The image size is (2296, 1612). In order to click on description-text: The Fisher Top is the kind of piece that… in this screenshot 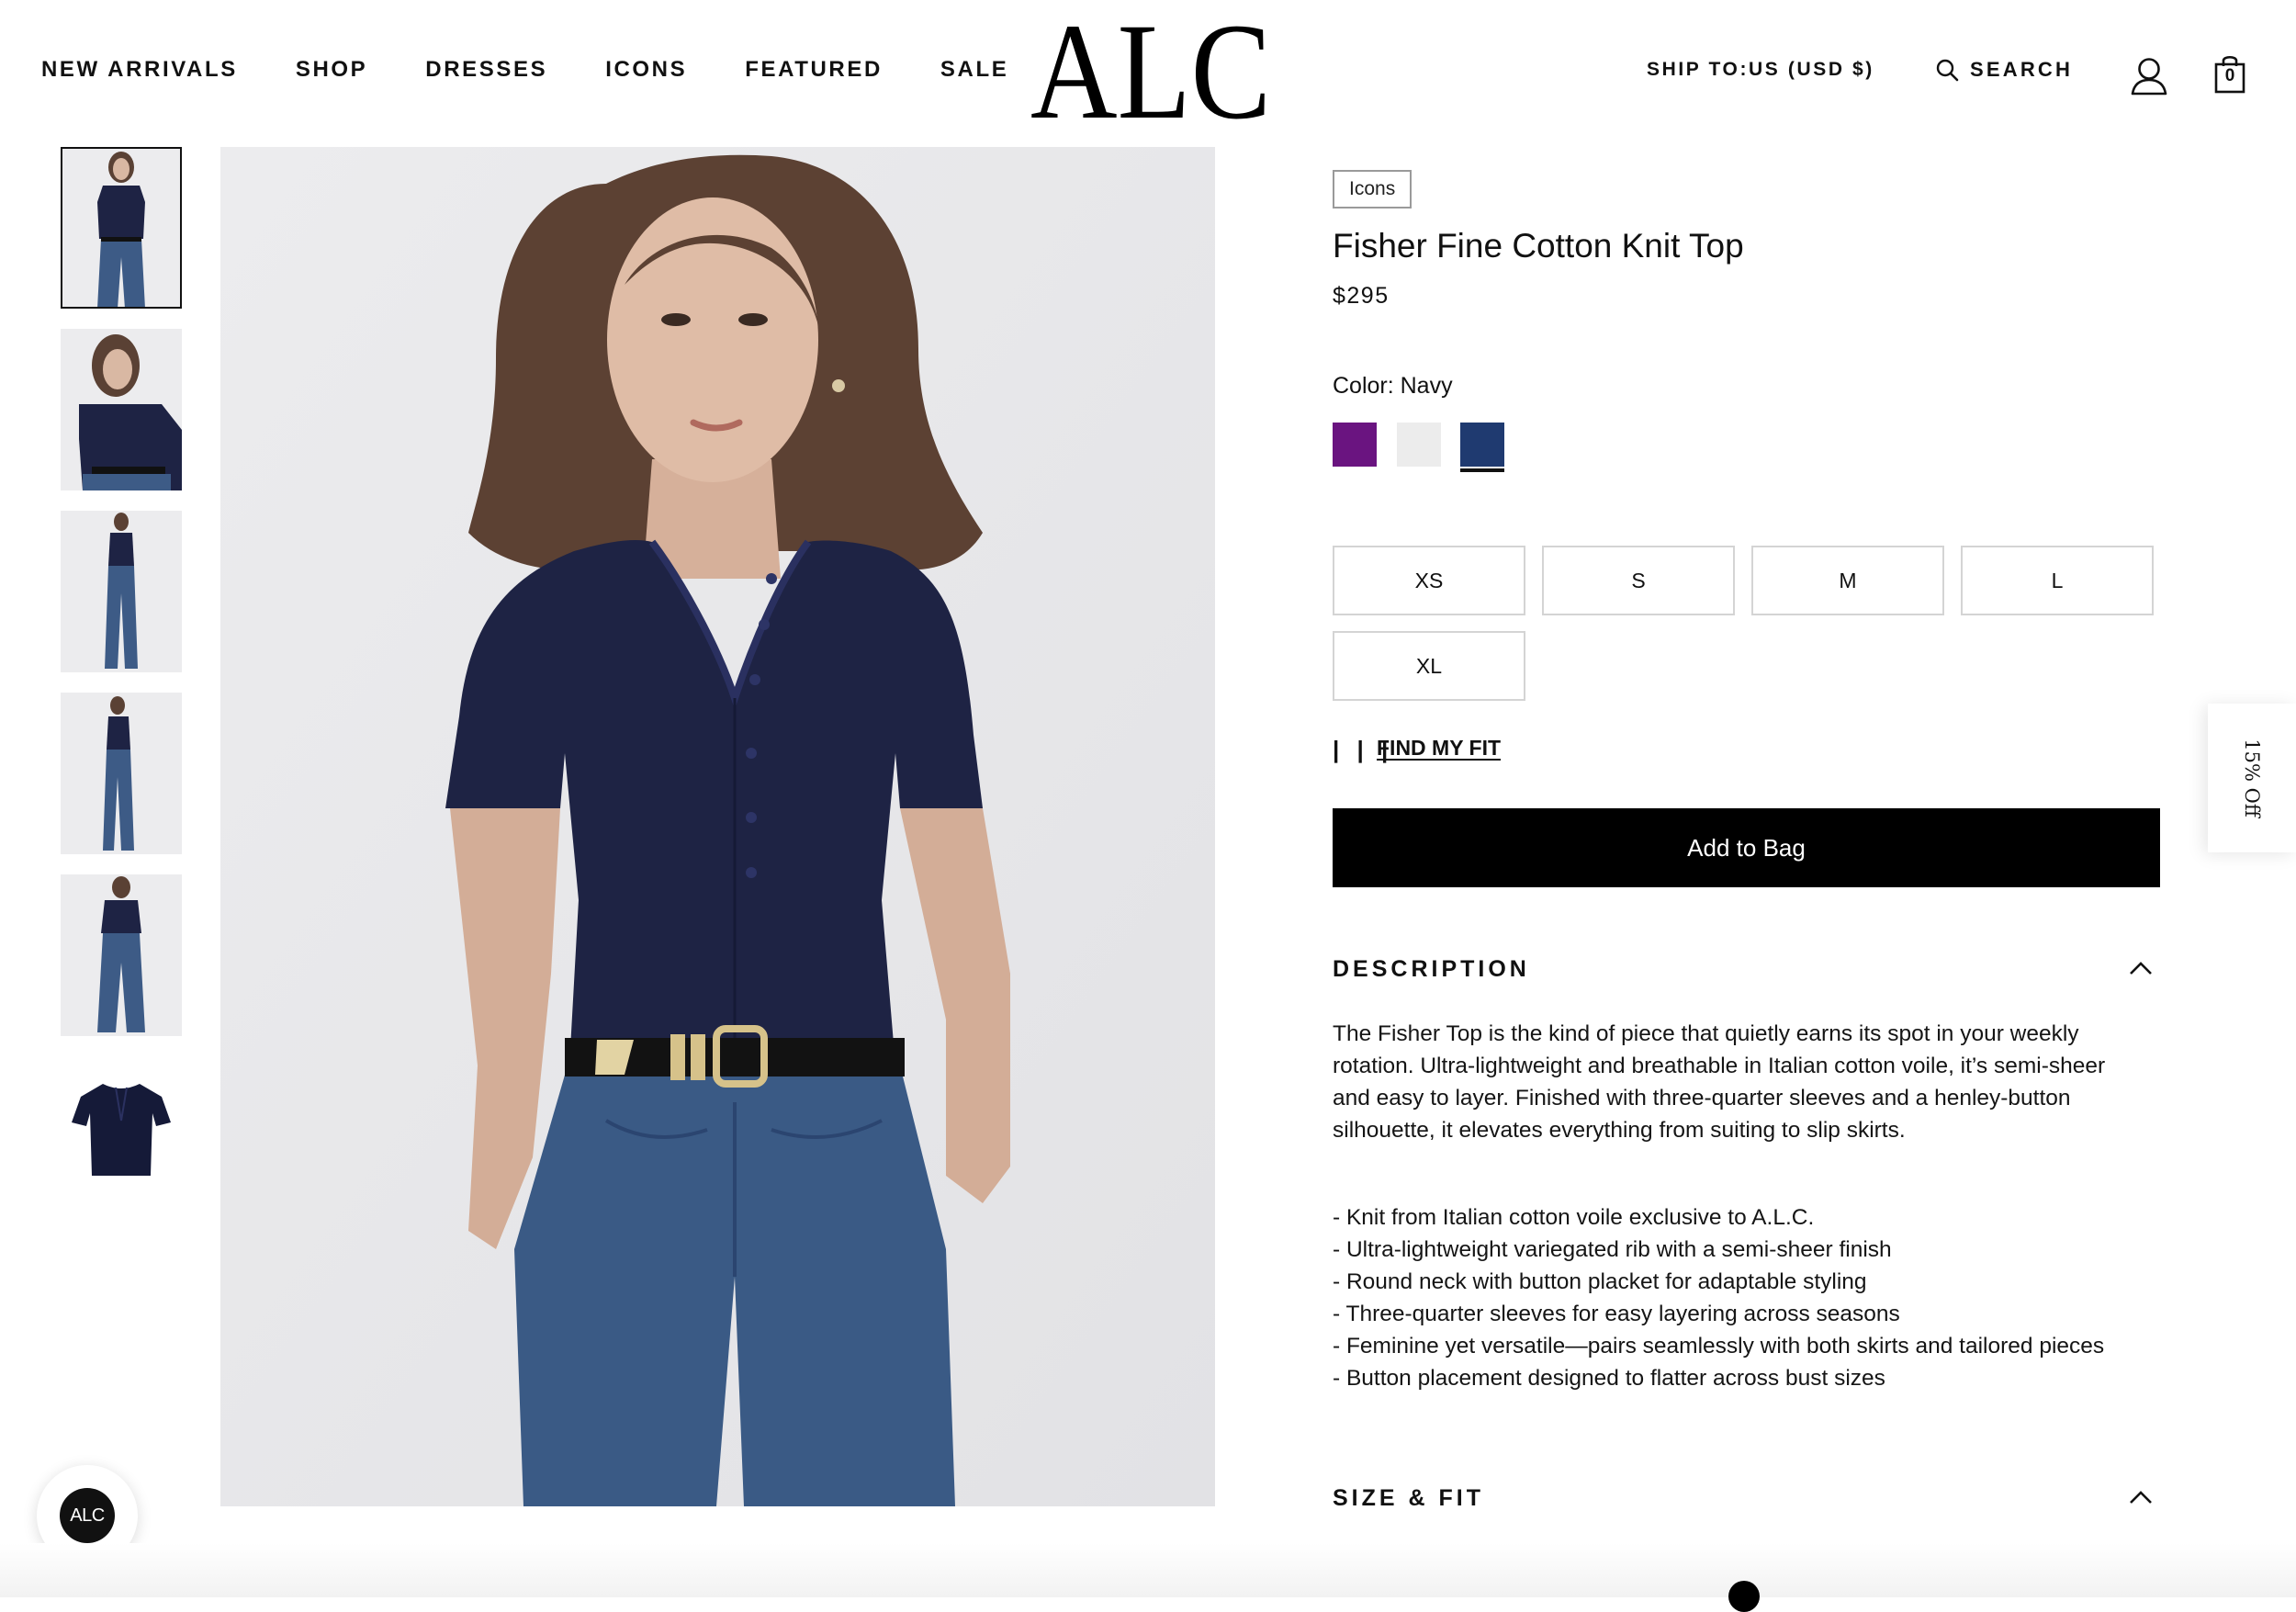, I will do `click(1719, 1082)`.